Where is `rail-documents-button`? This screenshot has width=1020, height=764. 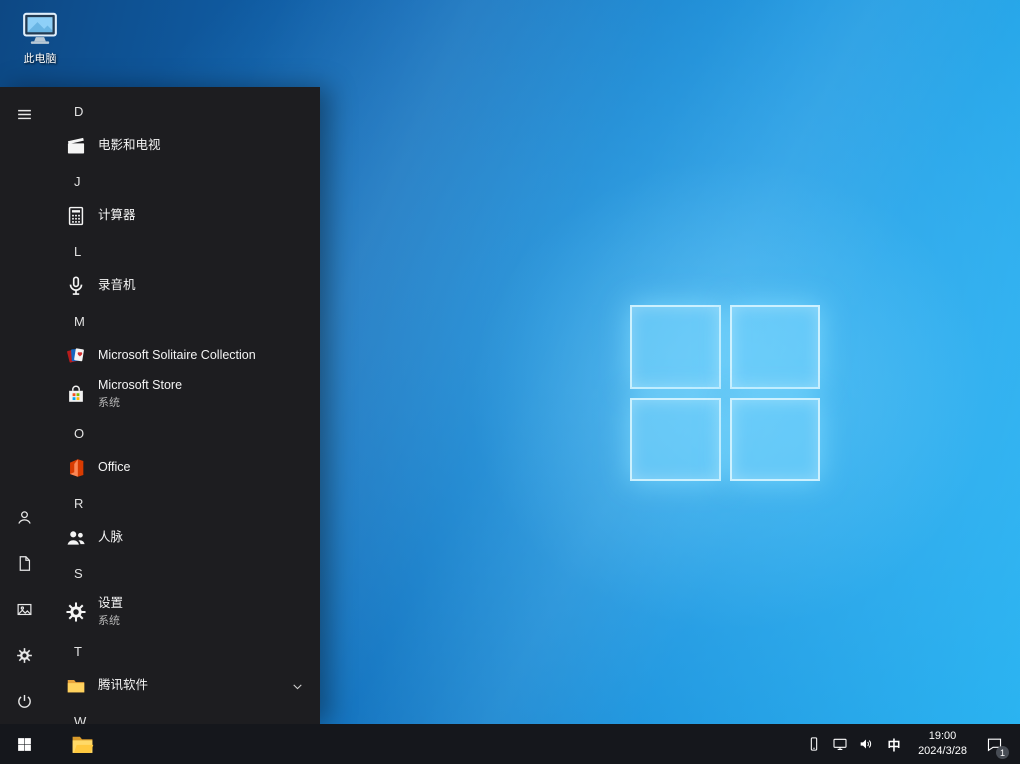 rail-documents-button is located at coordinates (24, 563).